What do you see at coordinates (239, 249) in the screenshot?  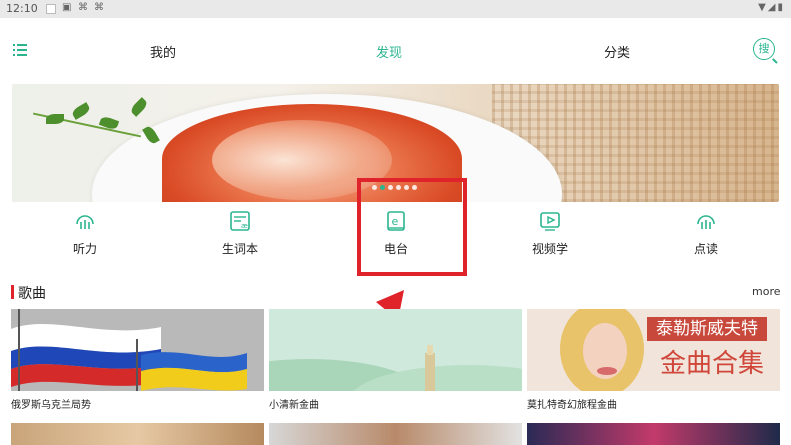 I see `category-label: 生词本` at bounding box center [239, 249].